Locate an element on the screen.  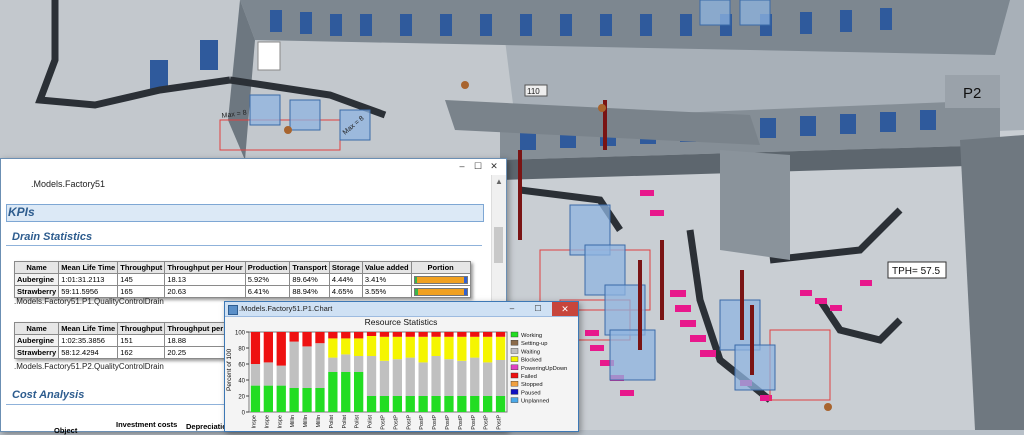
legend-entry: Blocked is located at coordinates (531, 361).